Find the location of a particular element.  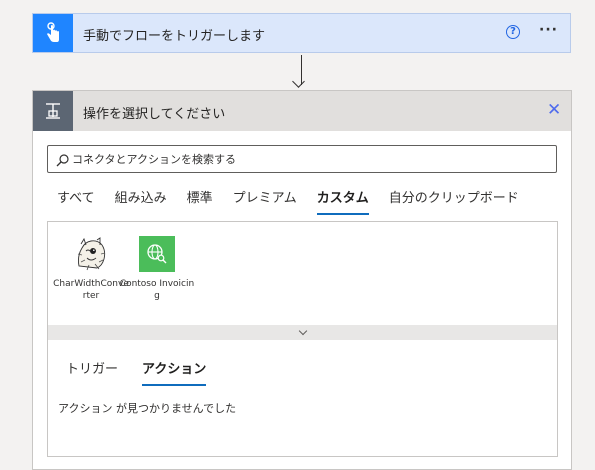

tab-built-in: 組み込み is located at coordinates (141, 201).